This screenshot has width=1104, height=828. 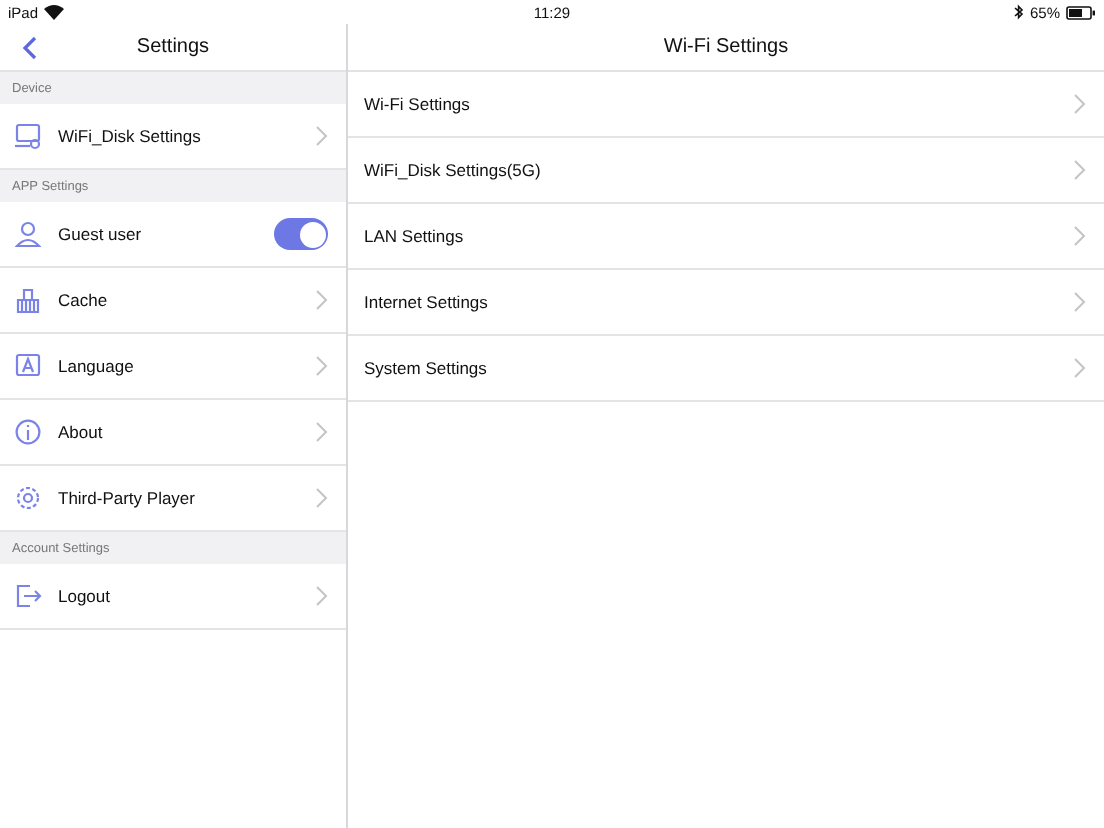 What do you see at coordinates (28, 498) in the screenshot?
I see `gear-icon` at bounding box center [28, 498].